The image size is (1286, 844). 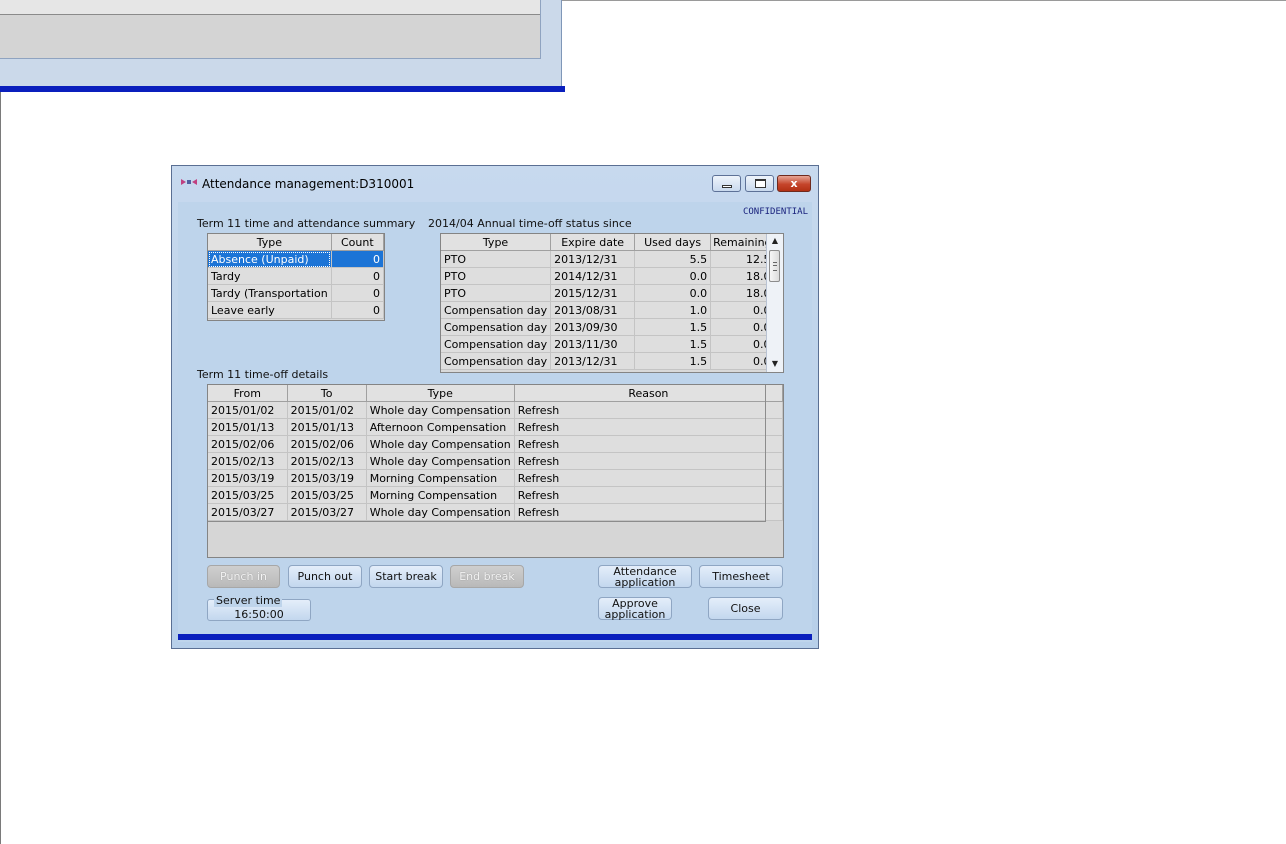 What do you see at coordinates (742, 259) in the screenshot?
I see `annual-remaining-cell: 12.5` at bounding box center [742, 259].